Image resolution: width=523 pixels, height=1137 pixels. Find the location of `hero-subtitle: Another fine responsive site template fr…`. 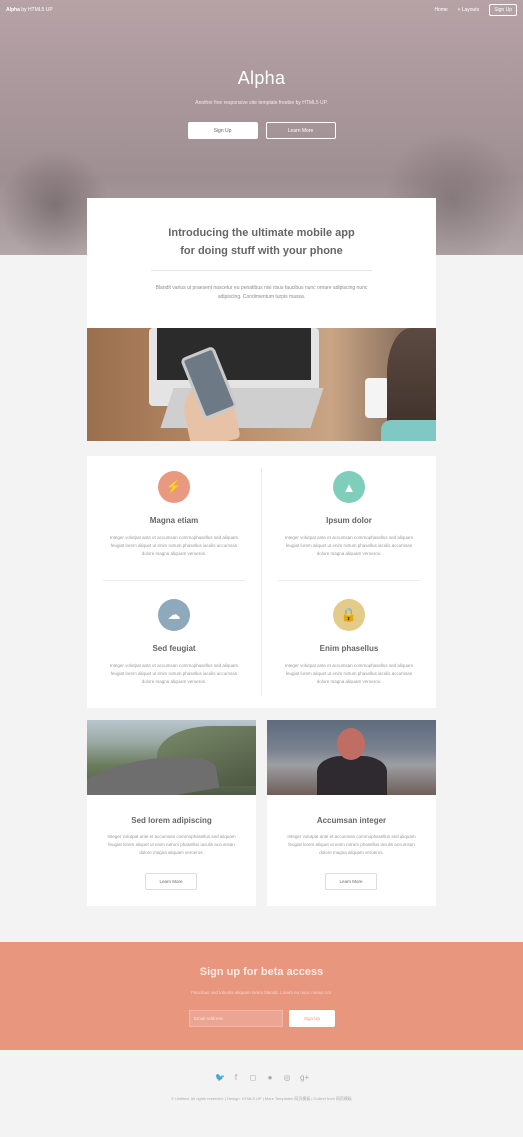

hero-subtitle: Another fine responsive site template fr… is located at coordinates (261, 103).